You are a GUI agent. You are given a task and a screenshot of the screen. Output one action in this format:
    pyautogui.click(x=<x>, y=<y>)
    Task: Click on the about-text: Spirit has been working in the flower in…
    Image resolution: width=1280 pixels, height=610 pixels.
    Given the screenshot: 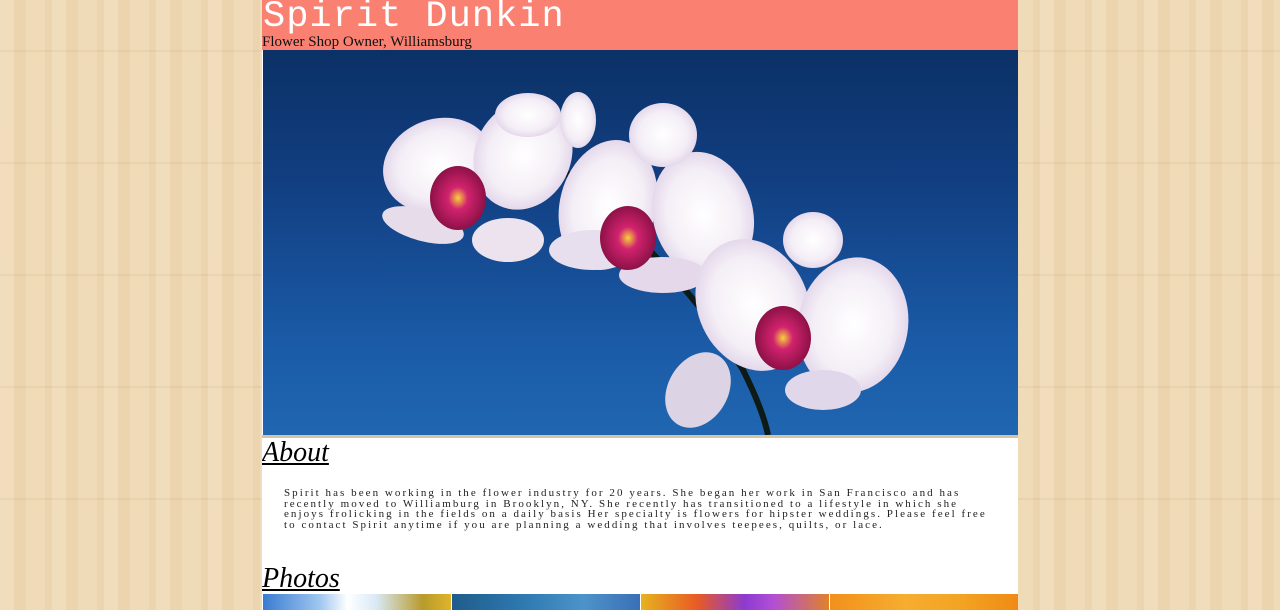 What is the action you would take?
    pyautogui.click(x=635, y=509)
    